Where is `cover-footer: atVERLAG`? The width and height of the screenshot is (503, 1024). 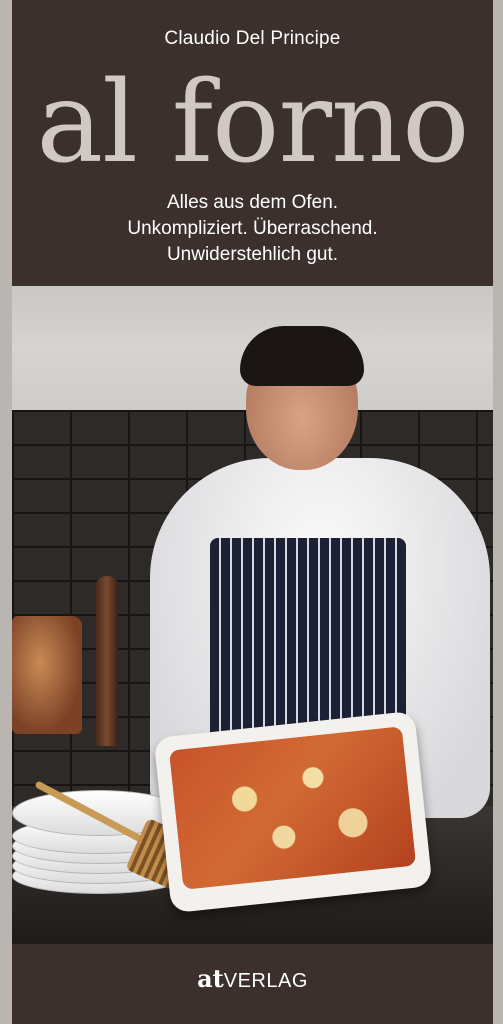 cover-footer: atVERLAG is located at coordinates (252, 984).